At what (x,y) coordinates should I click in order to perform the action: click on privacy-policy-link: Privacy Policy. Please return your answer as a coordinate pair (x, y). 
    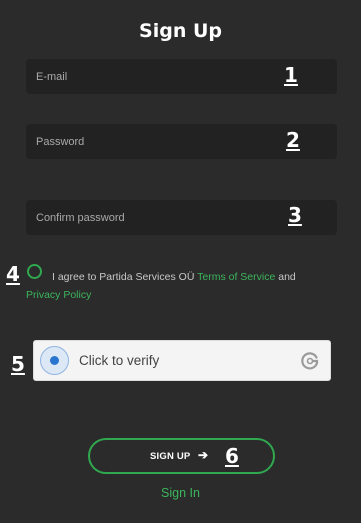
    Looking at the image, I should click on (58, 295).